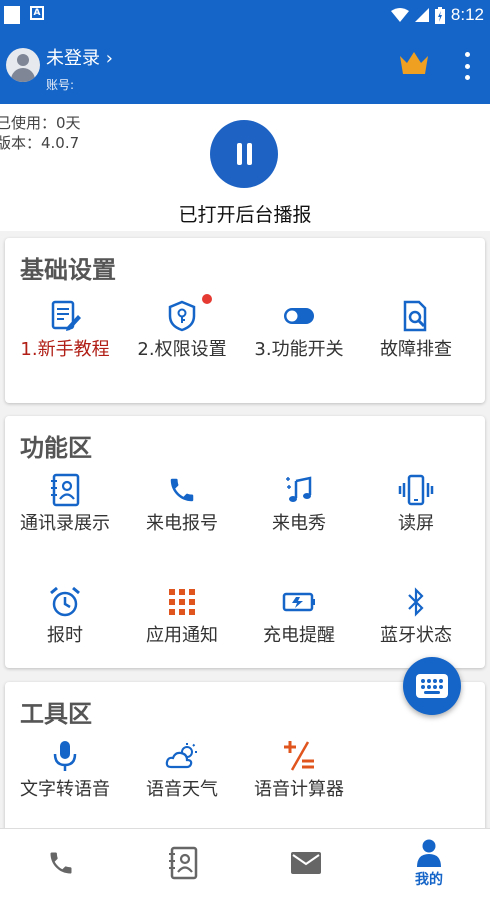  I want to click on microphone-icon, so click(65, 756).